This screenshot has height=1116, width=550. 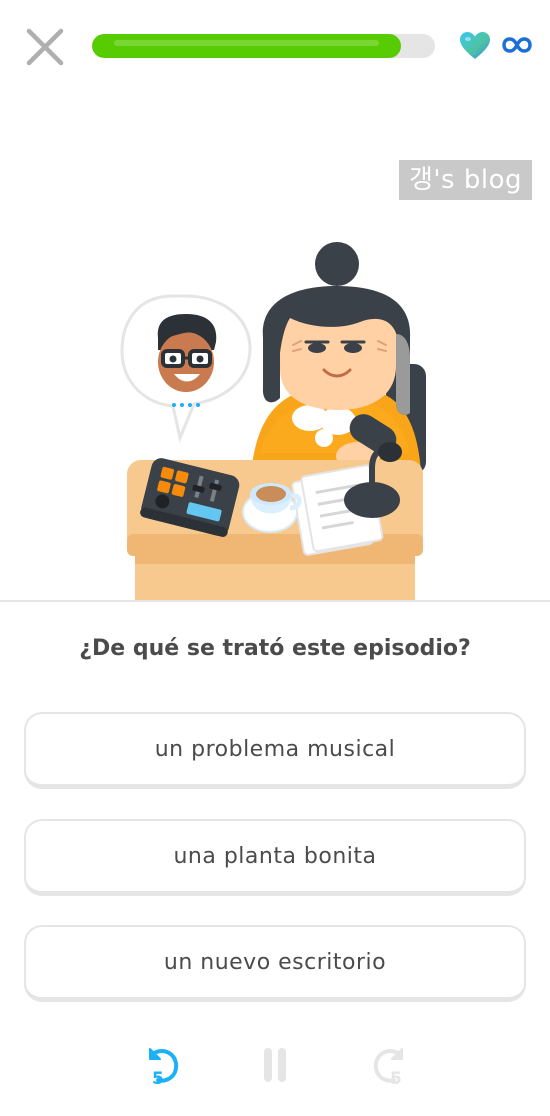 I want to click on pause-icon, so click(x=275, y=1065).